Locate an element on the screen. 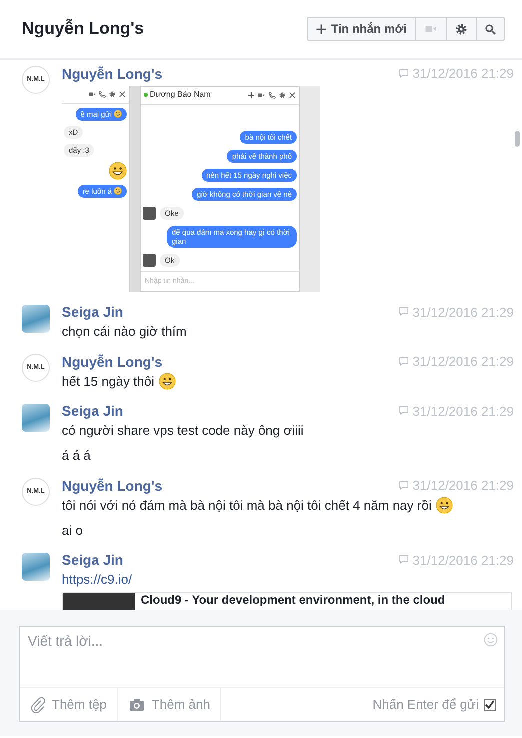 The image size is (522, 738). message-text: chọn cái nào giờ thím is located at coordinates (124, 332).